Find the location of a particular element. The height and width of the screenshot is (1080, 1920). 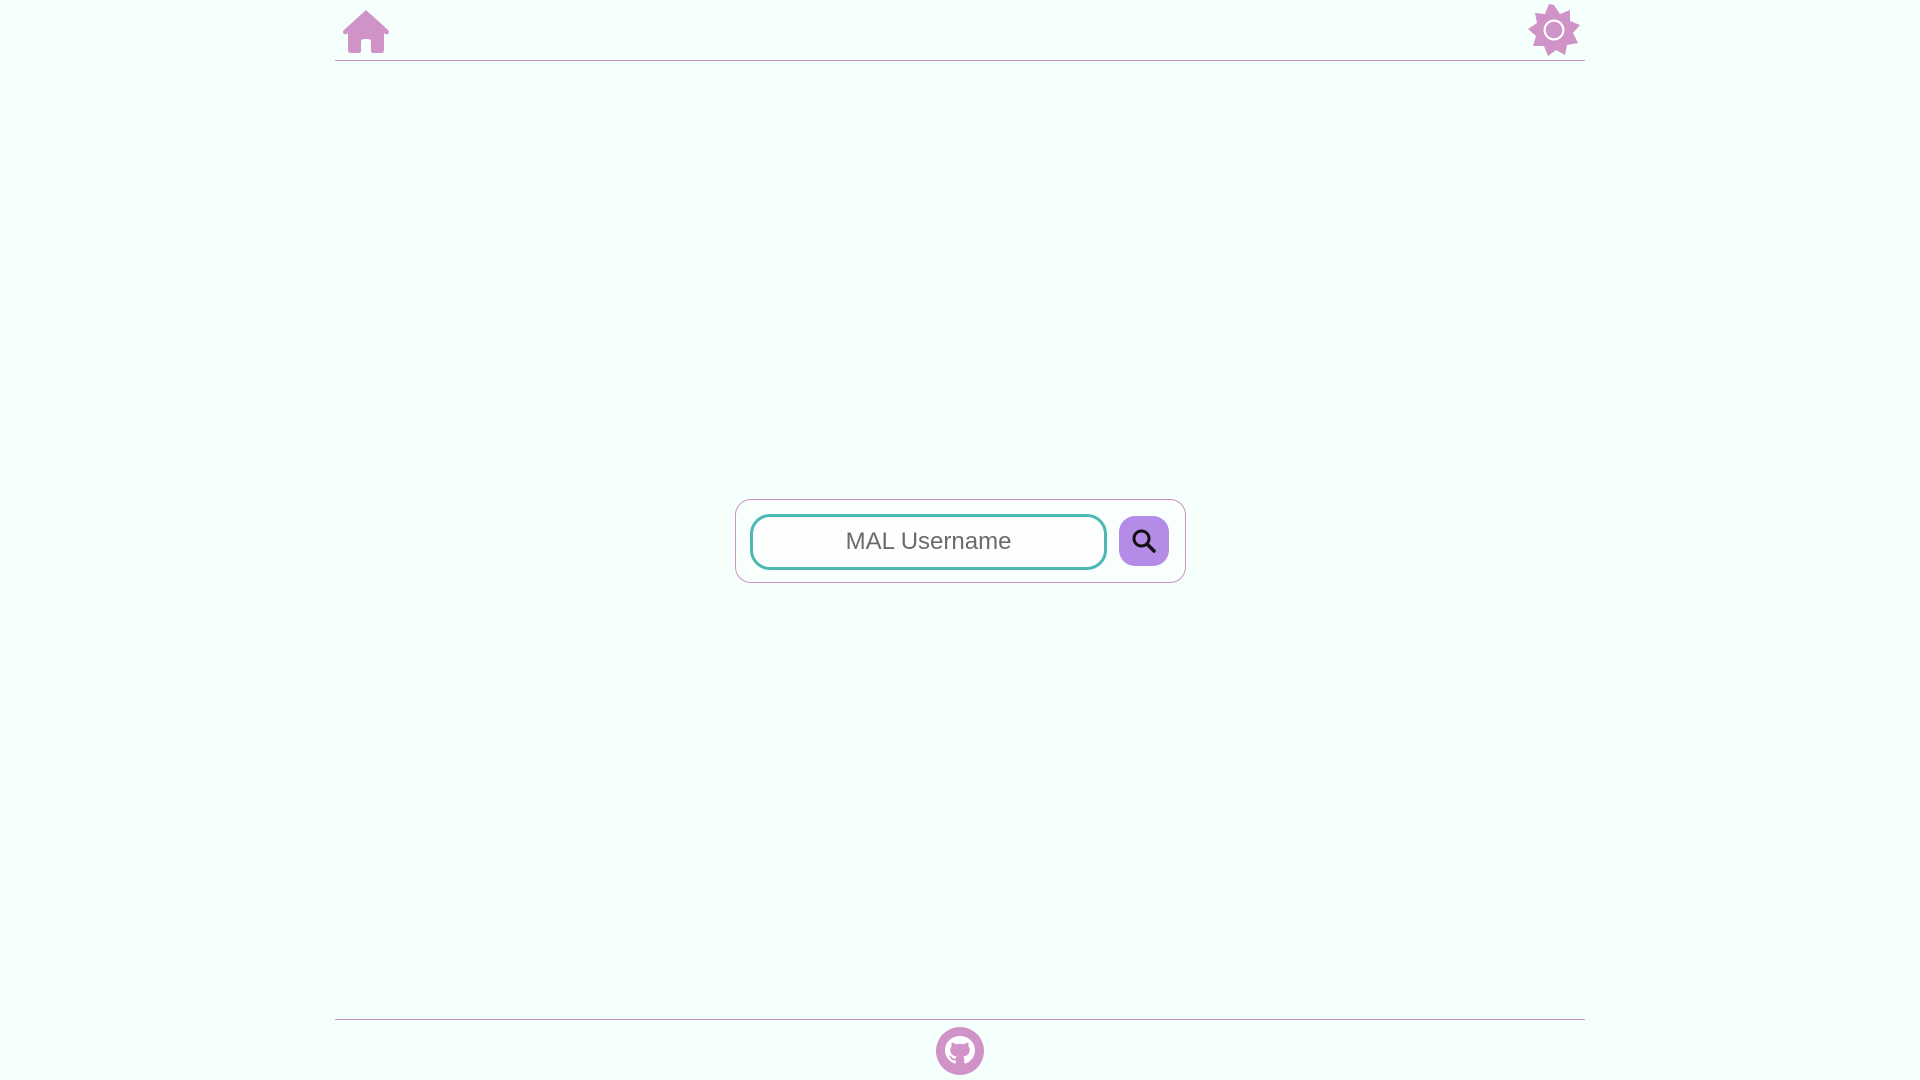

github-icon is located at coordinates (960, 1051).